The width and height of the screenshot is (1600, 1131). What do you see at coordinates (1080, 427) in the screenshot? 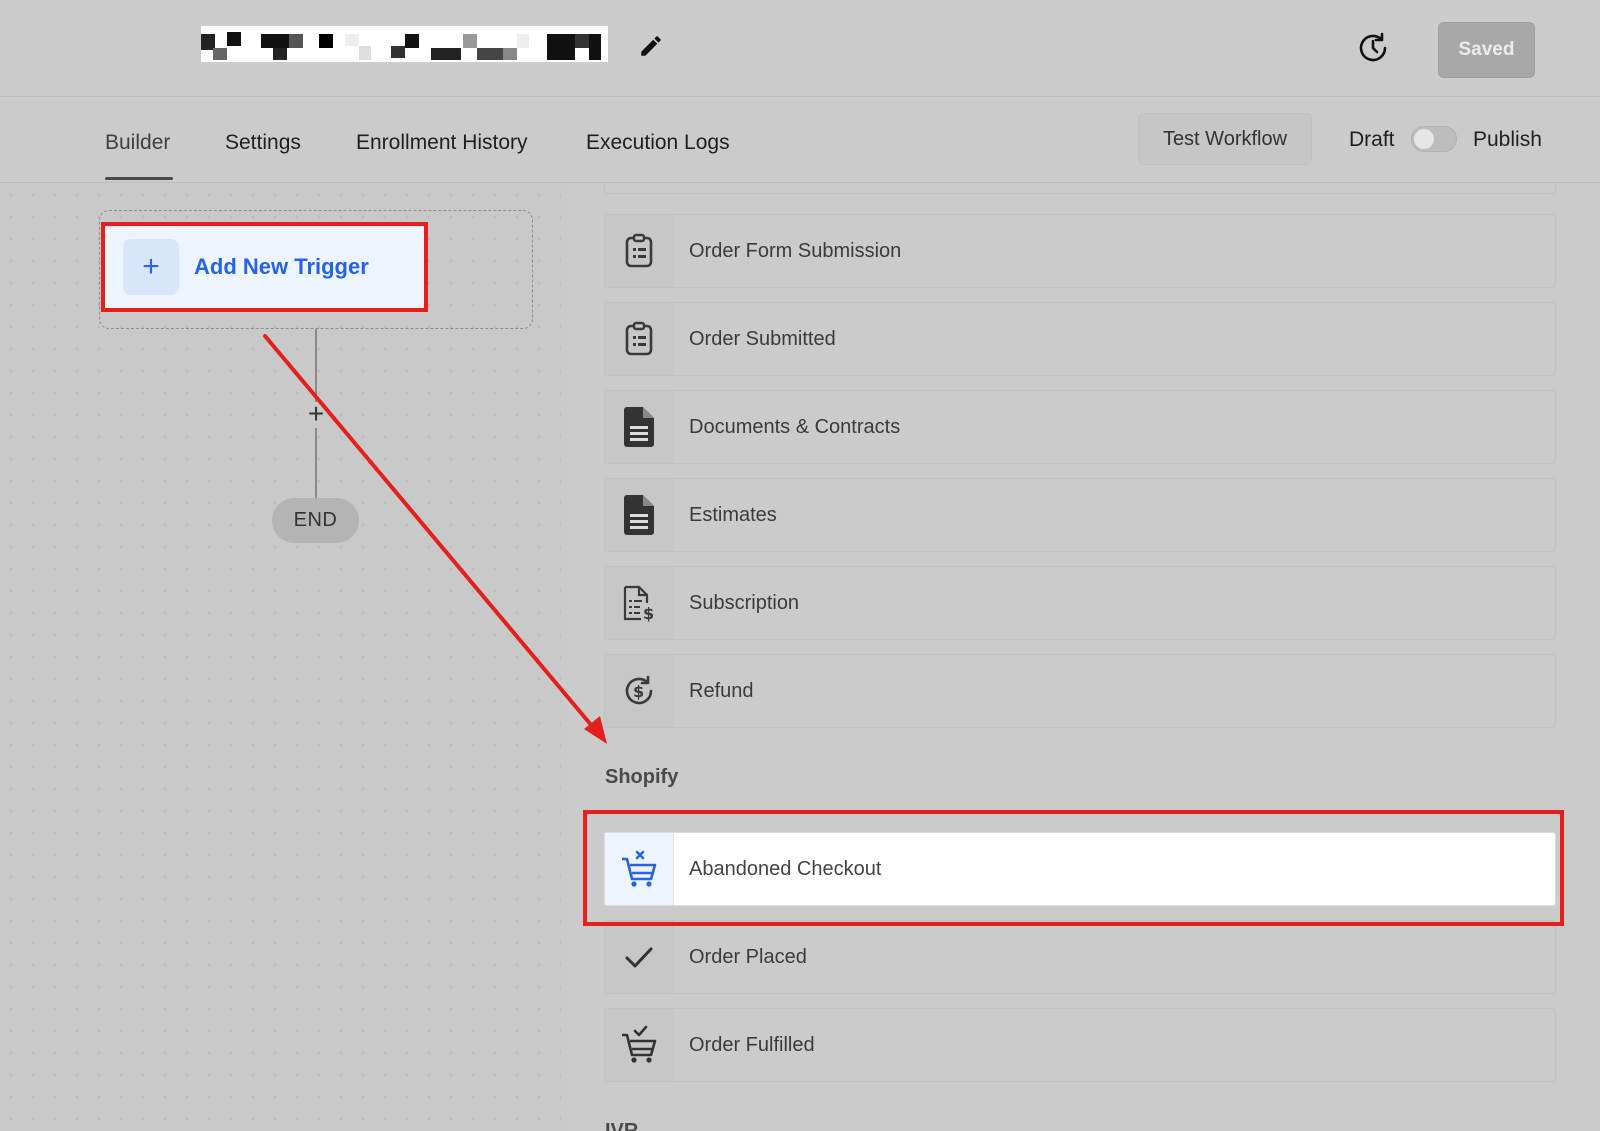
I see `trigger-item-documents-contracts: Documents & Contracts` at bounding box center [1080, 427].